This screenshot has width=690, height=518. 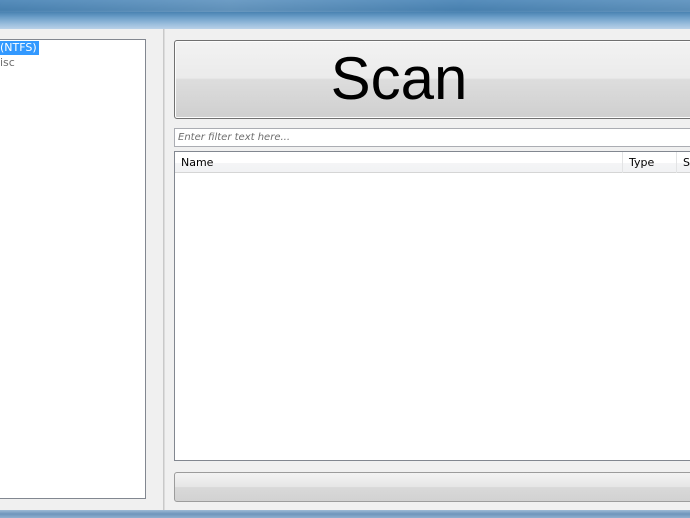 I want to click on filter-input, so click(x=434, y=137).